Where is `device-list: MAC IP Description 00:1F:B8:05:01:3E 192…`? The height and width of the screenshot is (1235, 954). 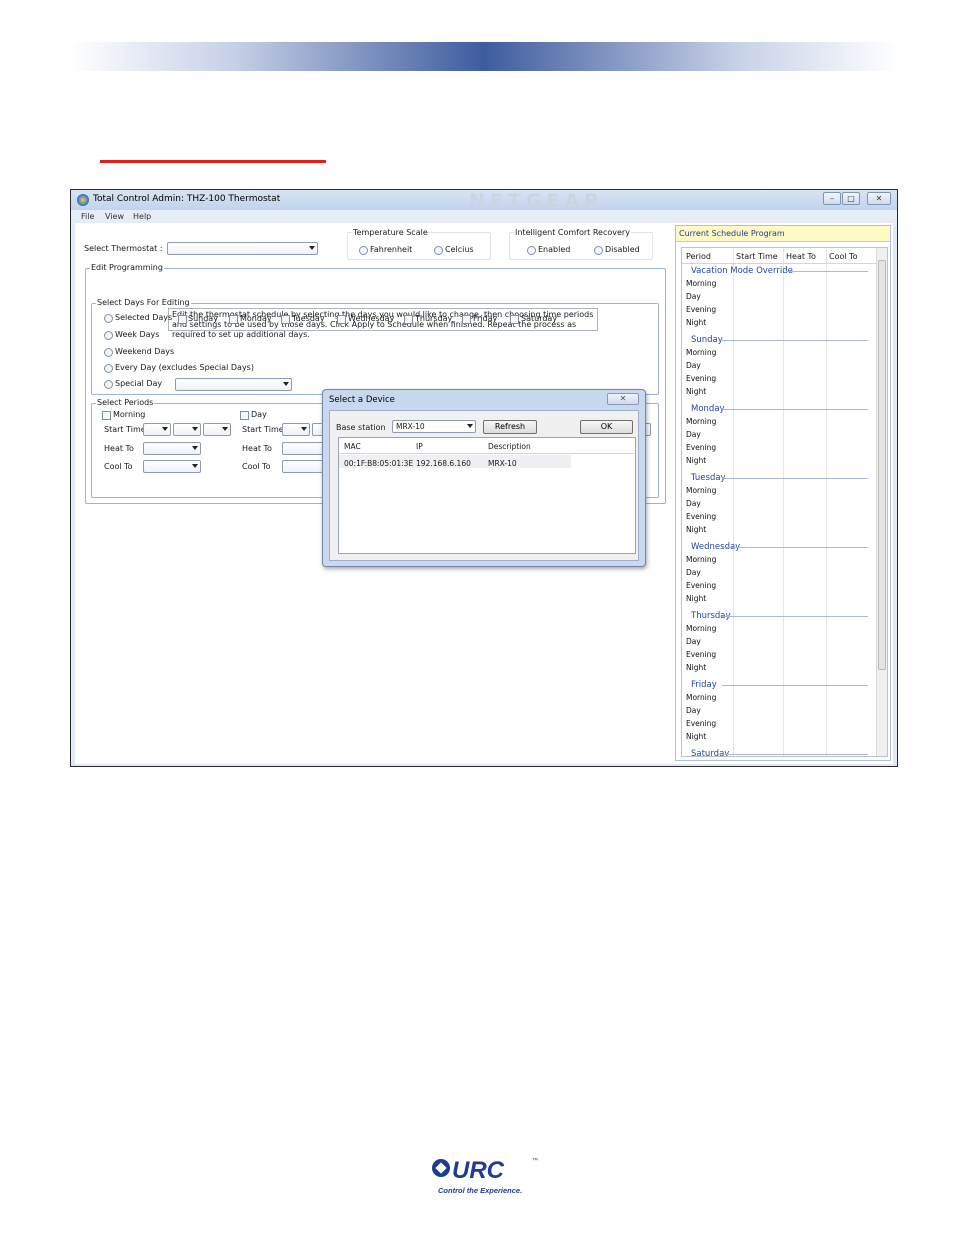 device-list: MAC IP Description 00:1F:B8:05:01:3E 192… is located at coordinates (487, 495).